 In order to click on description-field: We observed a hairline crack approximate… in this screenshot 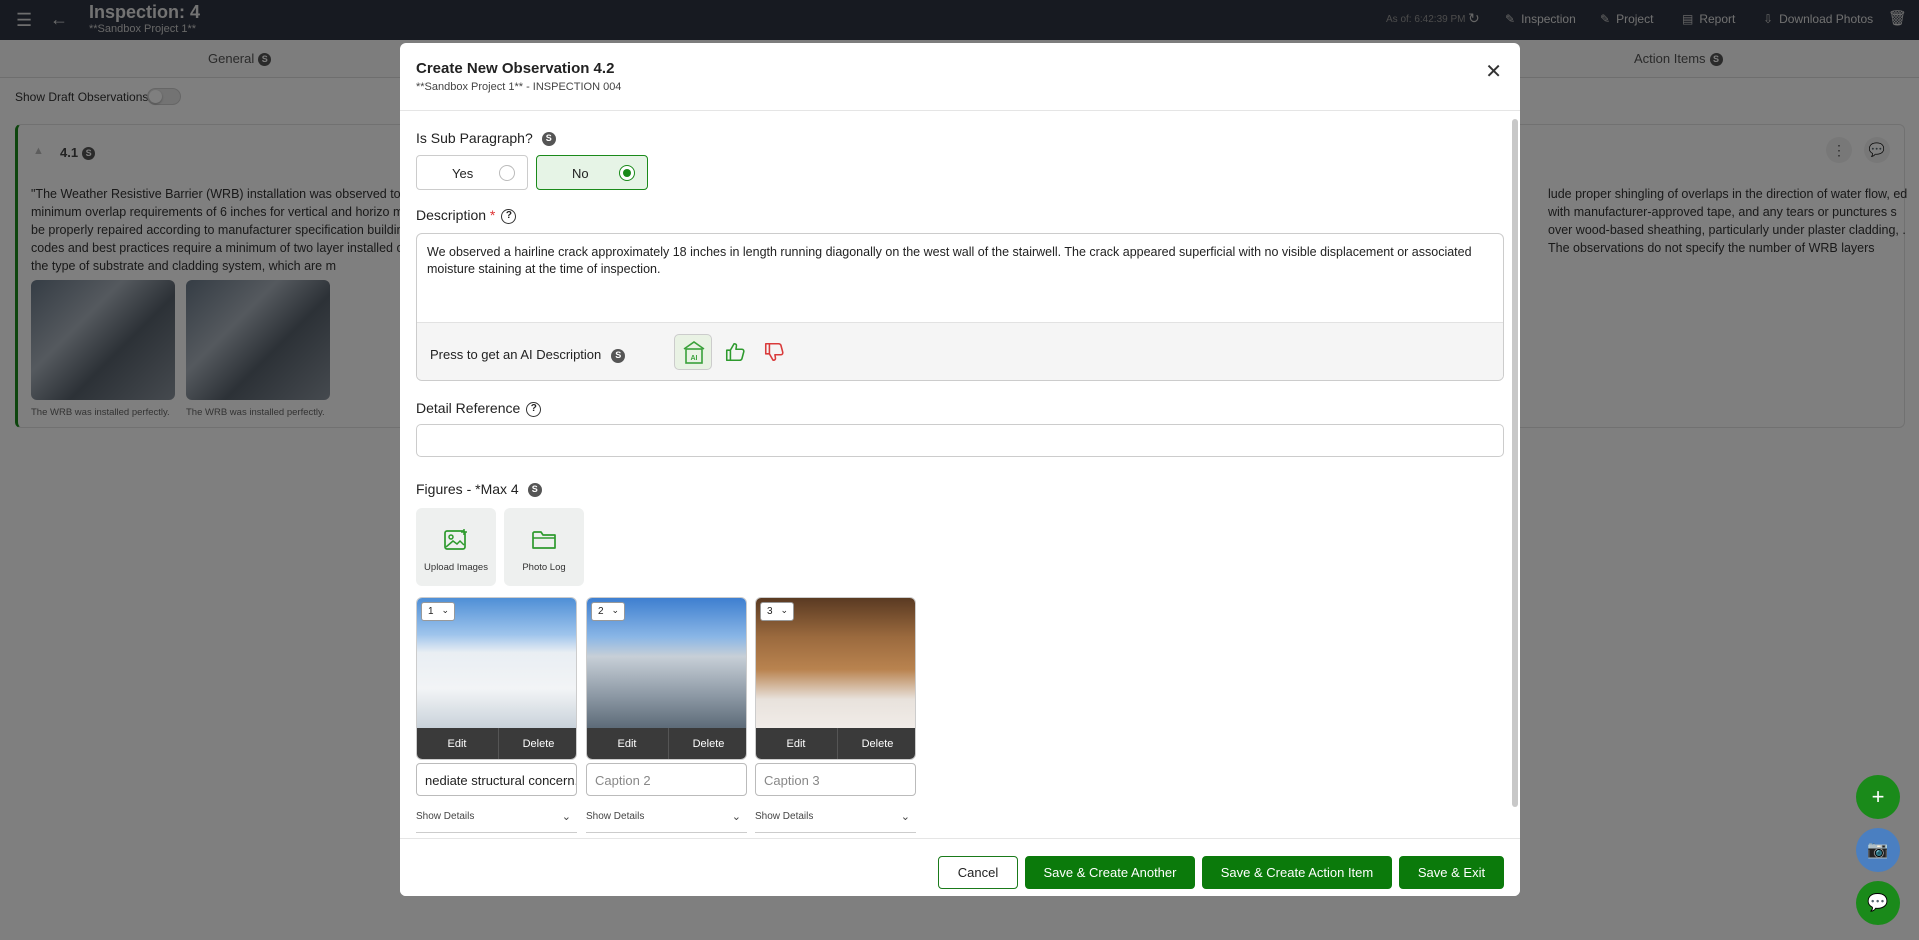, I will do `click(960, 307)`.